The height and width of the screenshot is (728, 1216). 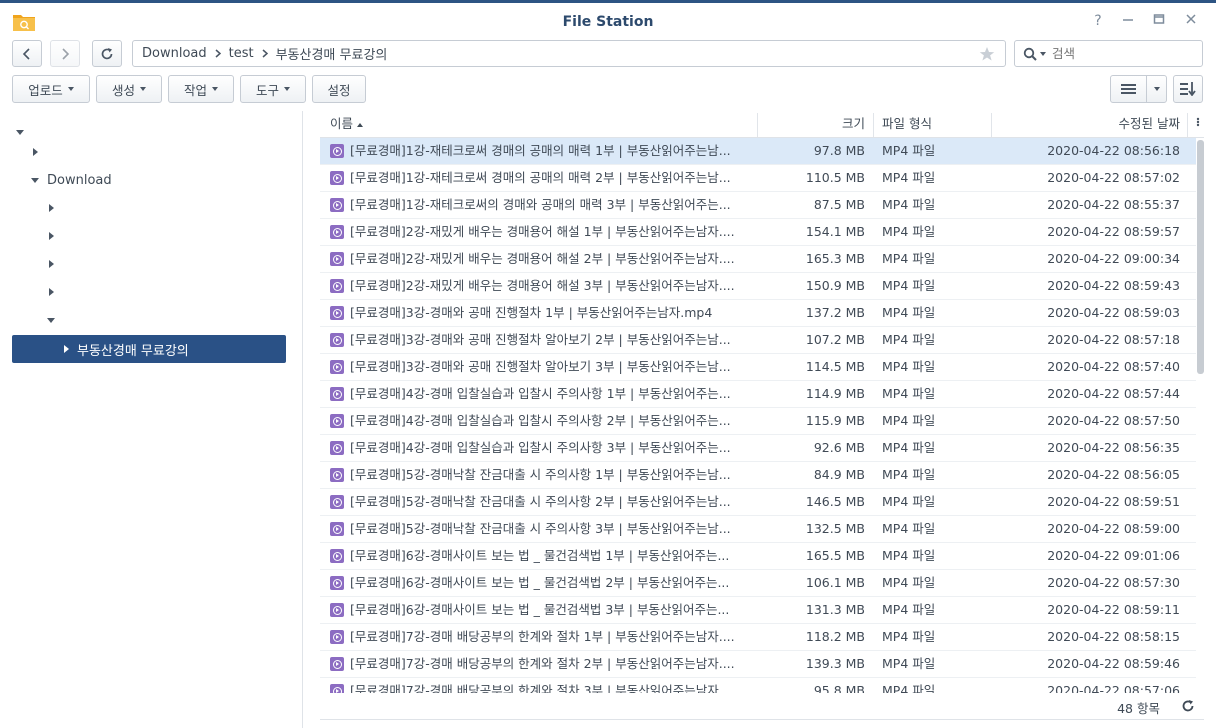 What do you see at coordinates (65, 53) in the screenshot?
I see `forward-button` at bounding box center [65, 53].